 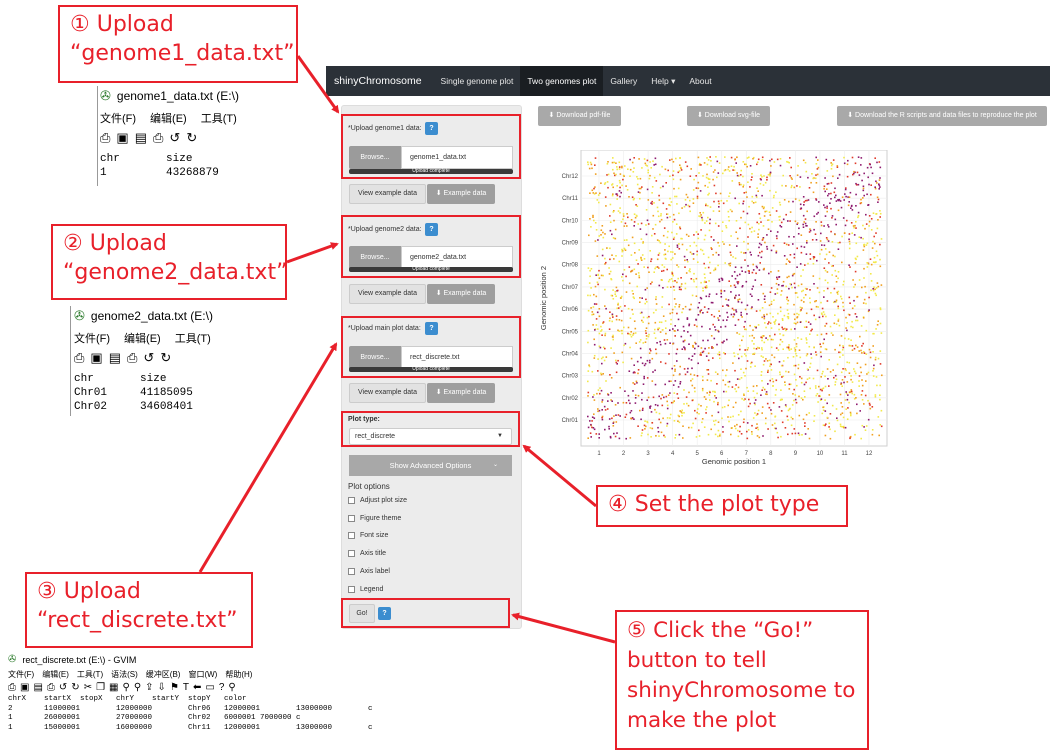 I want to click on jump-icon: ⬅, so click(x=197, y=687).